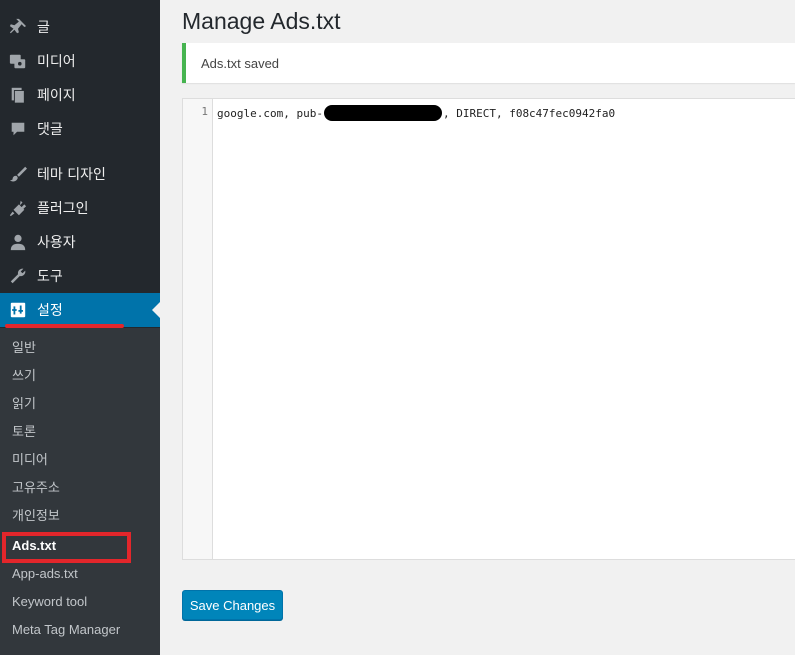 This screenshot has width=795, height=655. Describe the element at coordinates (56, 62) in the screenshot. I see `menu-label: 미디어` at that location.